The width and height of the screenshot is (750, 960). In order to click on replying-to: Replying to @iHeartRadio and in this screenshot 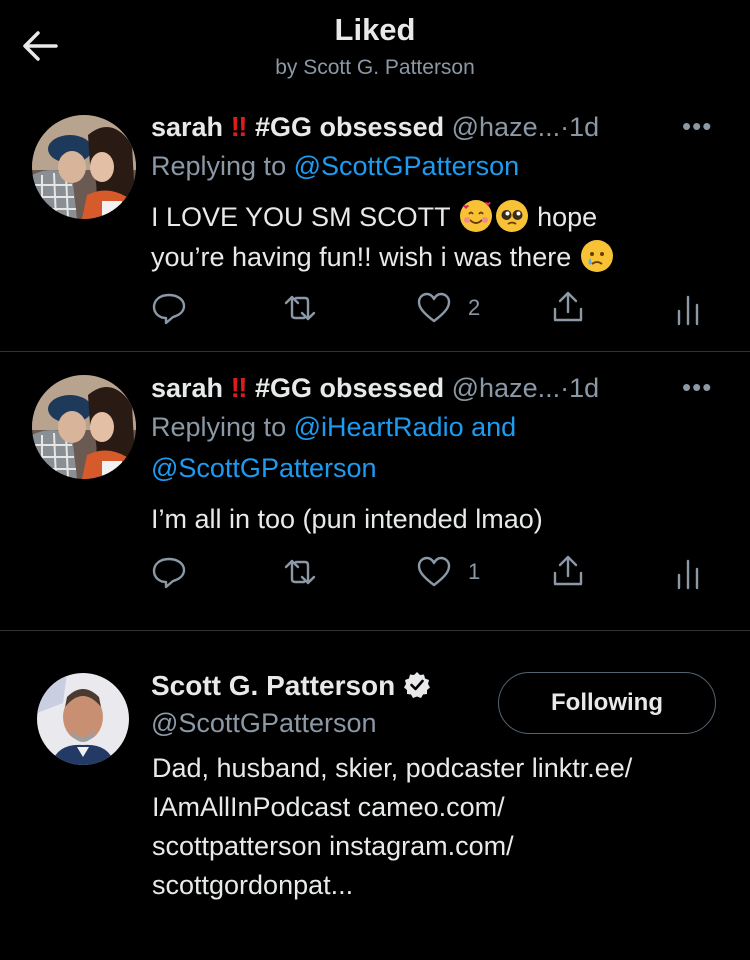, I will do `click(333, 427)`.